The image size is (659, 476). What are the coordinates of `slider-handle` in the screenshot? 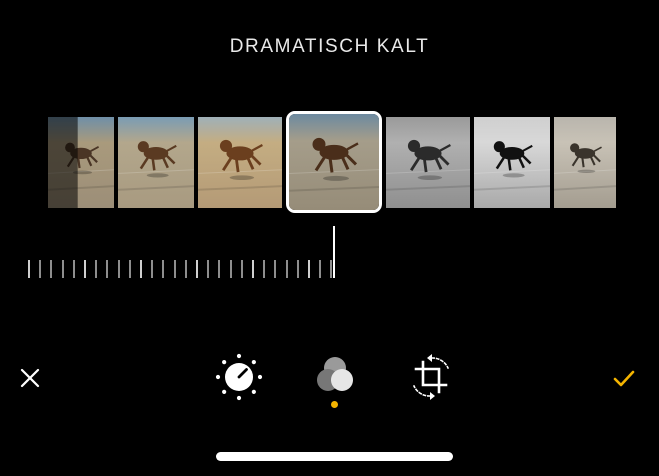 It's located at (334, 252).